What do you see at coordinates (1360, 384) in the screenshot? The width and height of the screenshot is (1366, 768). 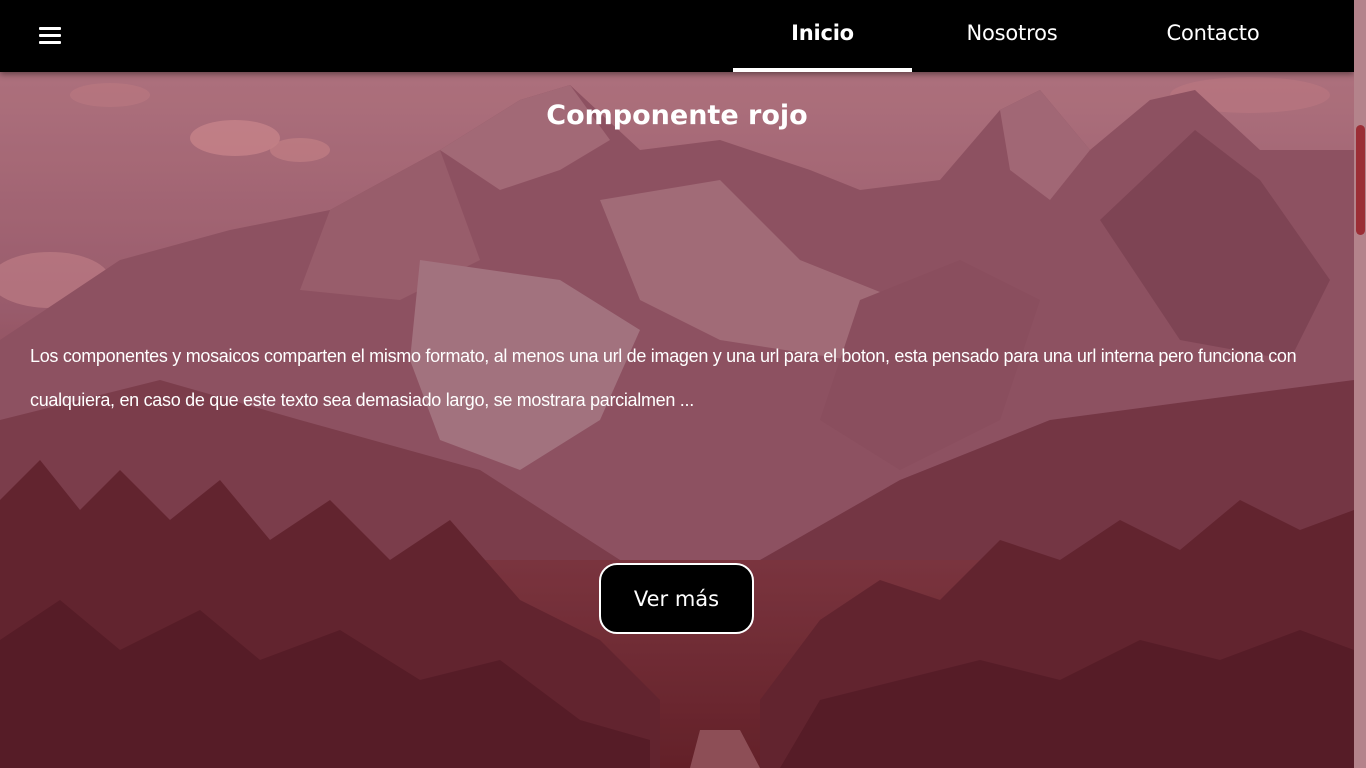 I see `vertical-scrollbar` at bounding box center [1360, 384].